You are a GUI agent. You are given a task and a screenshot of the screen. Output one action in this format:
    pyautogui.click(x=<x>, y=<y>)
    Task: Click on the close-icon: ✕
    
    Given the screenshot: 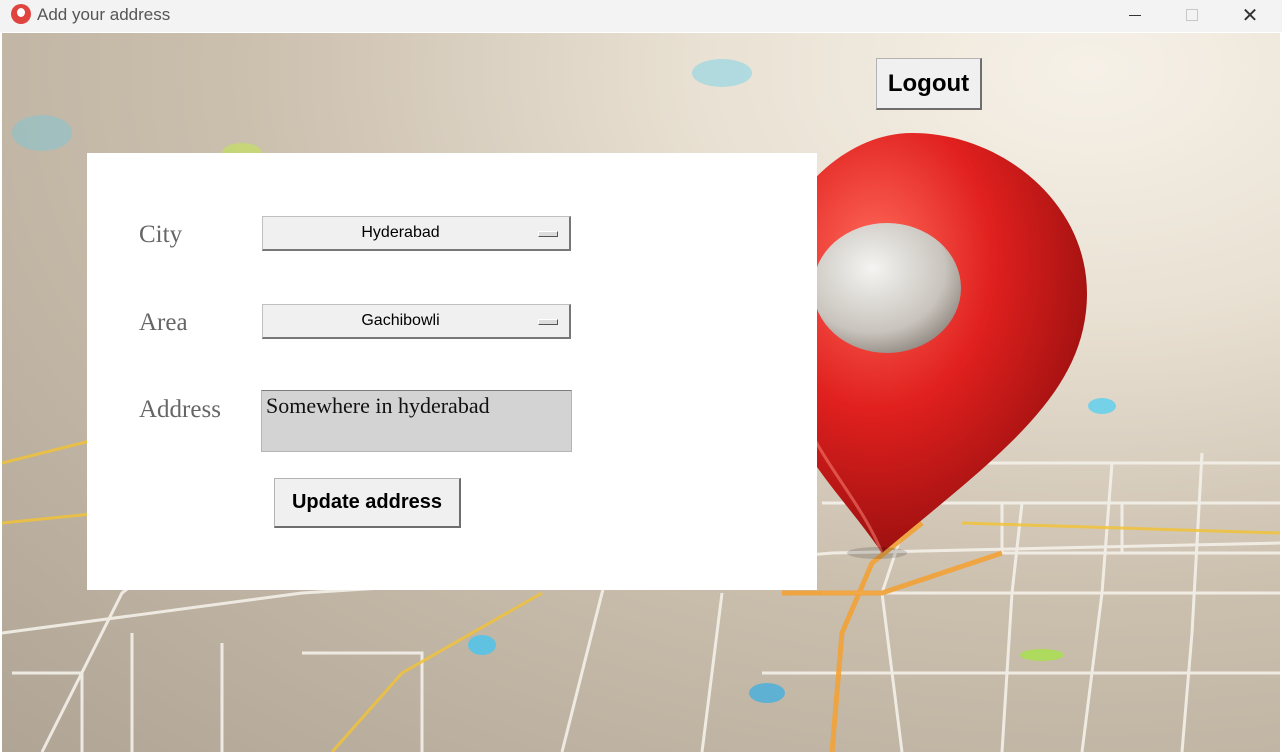 What is the action you would take?
    pyautogui.click(x=1250, y=15)
    